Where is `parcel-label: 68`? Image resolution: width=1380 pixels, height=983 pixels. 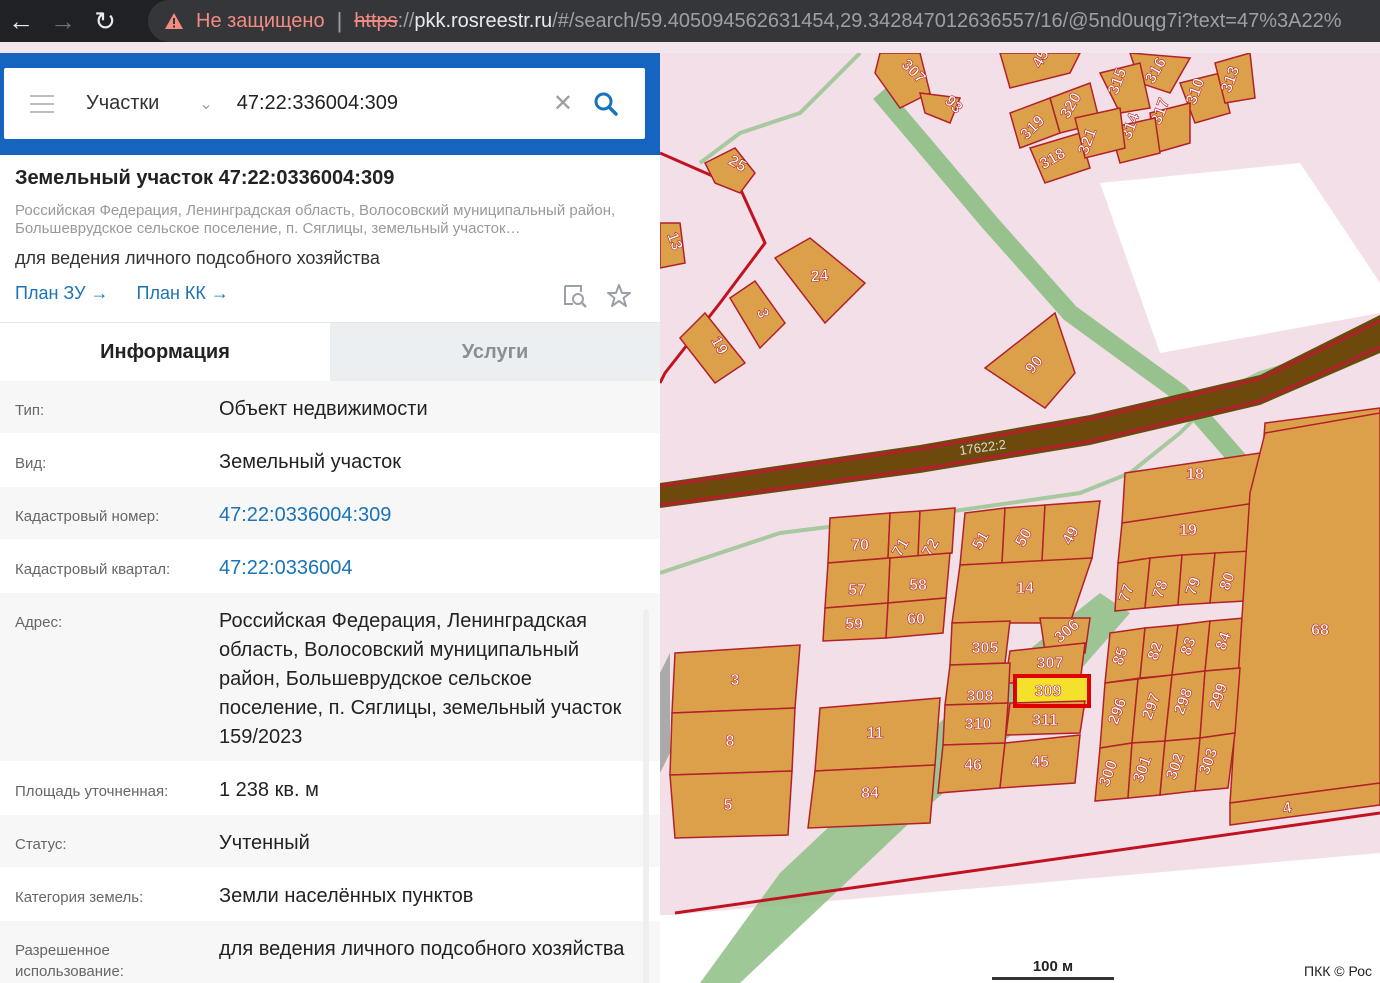
parcel-label: 68 is located at coordinates (1320, 630).